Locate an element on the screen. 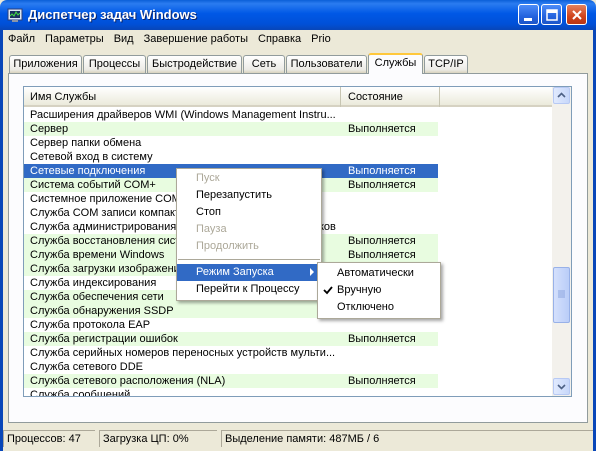  status-memory: Выделение памяти: 487МБ / 6 is located at coordinates (407, 438).